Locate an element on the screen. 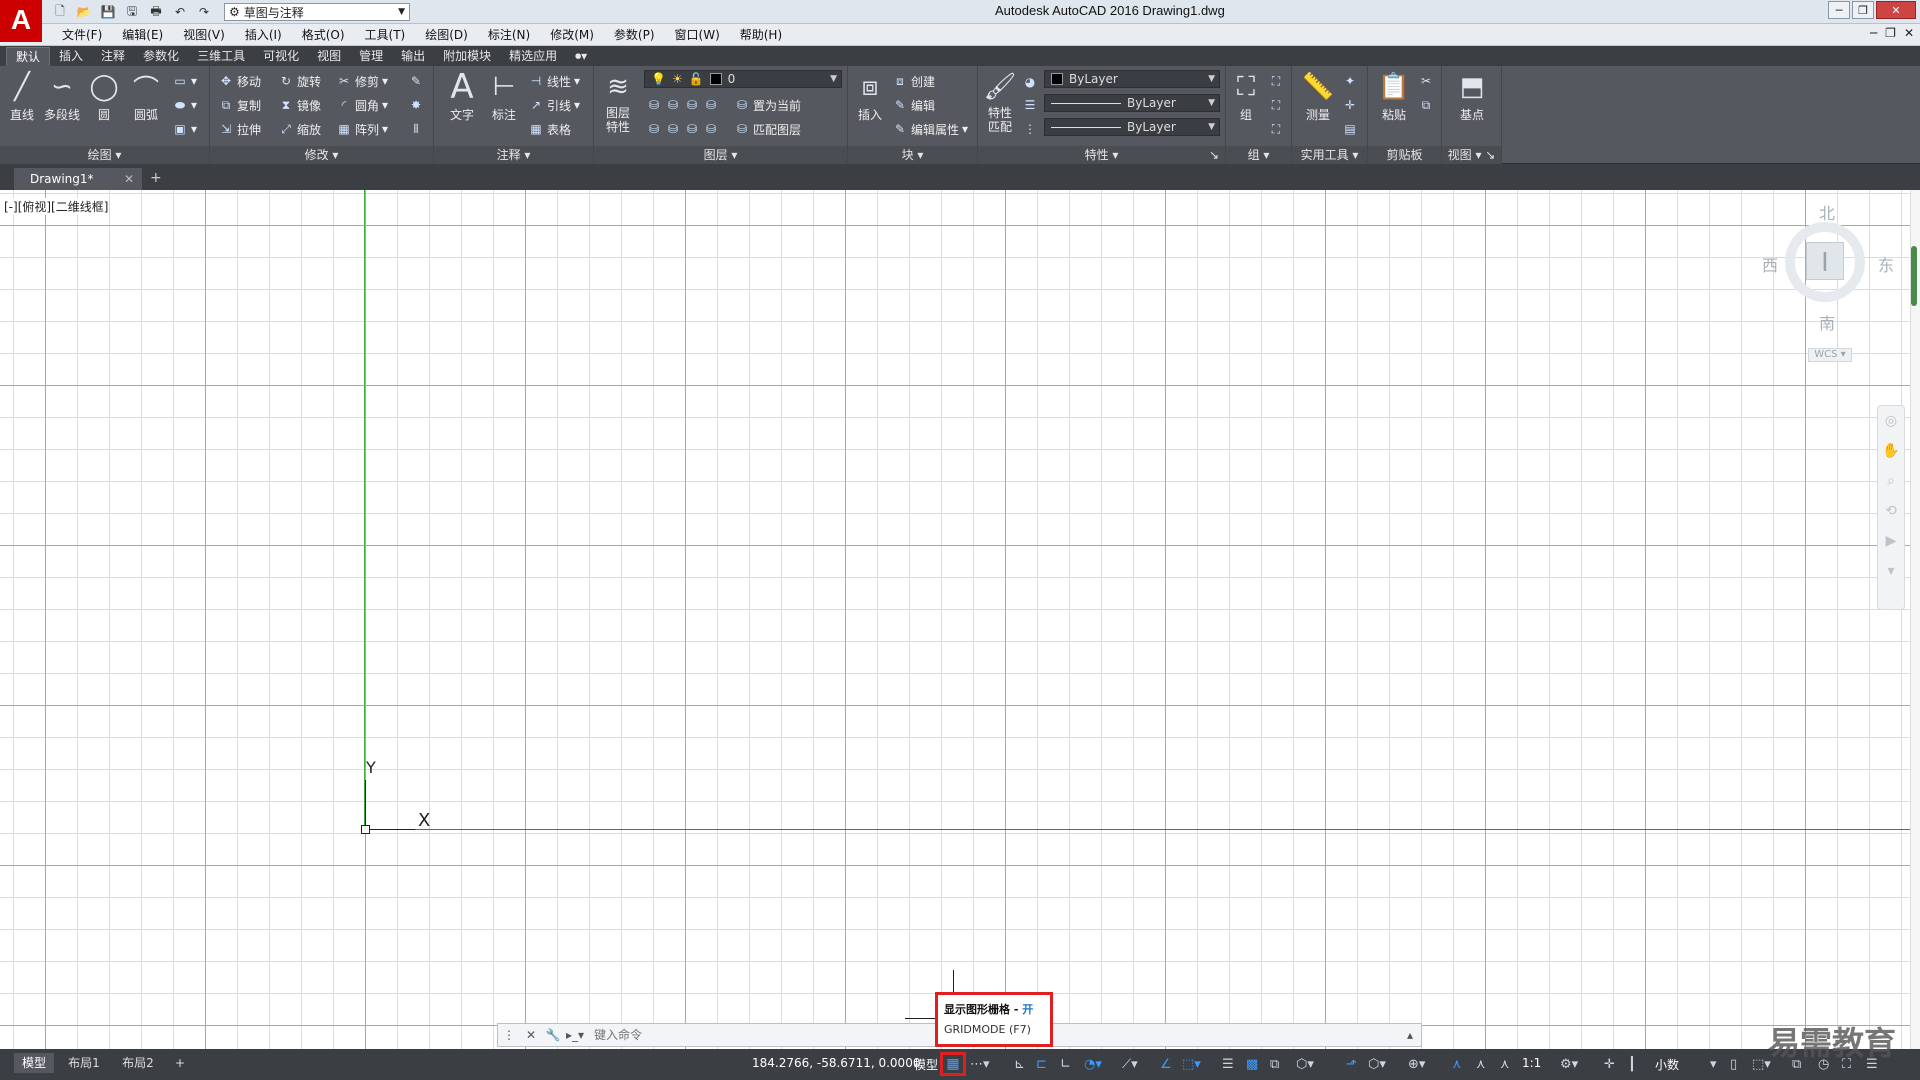 The height and width of the screenshot is (1080, 1920). quick-properties-icon: ▯ is located at coordinates (1733, 1064).